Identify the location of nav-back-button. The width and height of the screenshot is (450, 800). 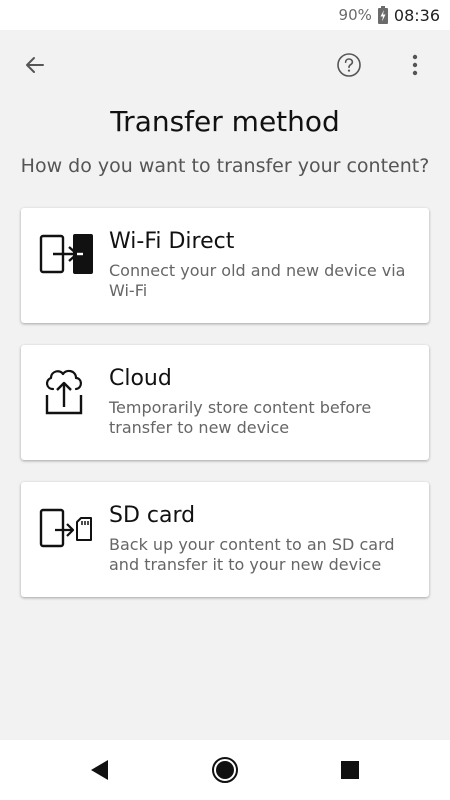
(100, 770).